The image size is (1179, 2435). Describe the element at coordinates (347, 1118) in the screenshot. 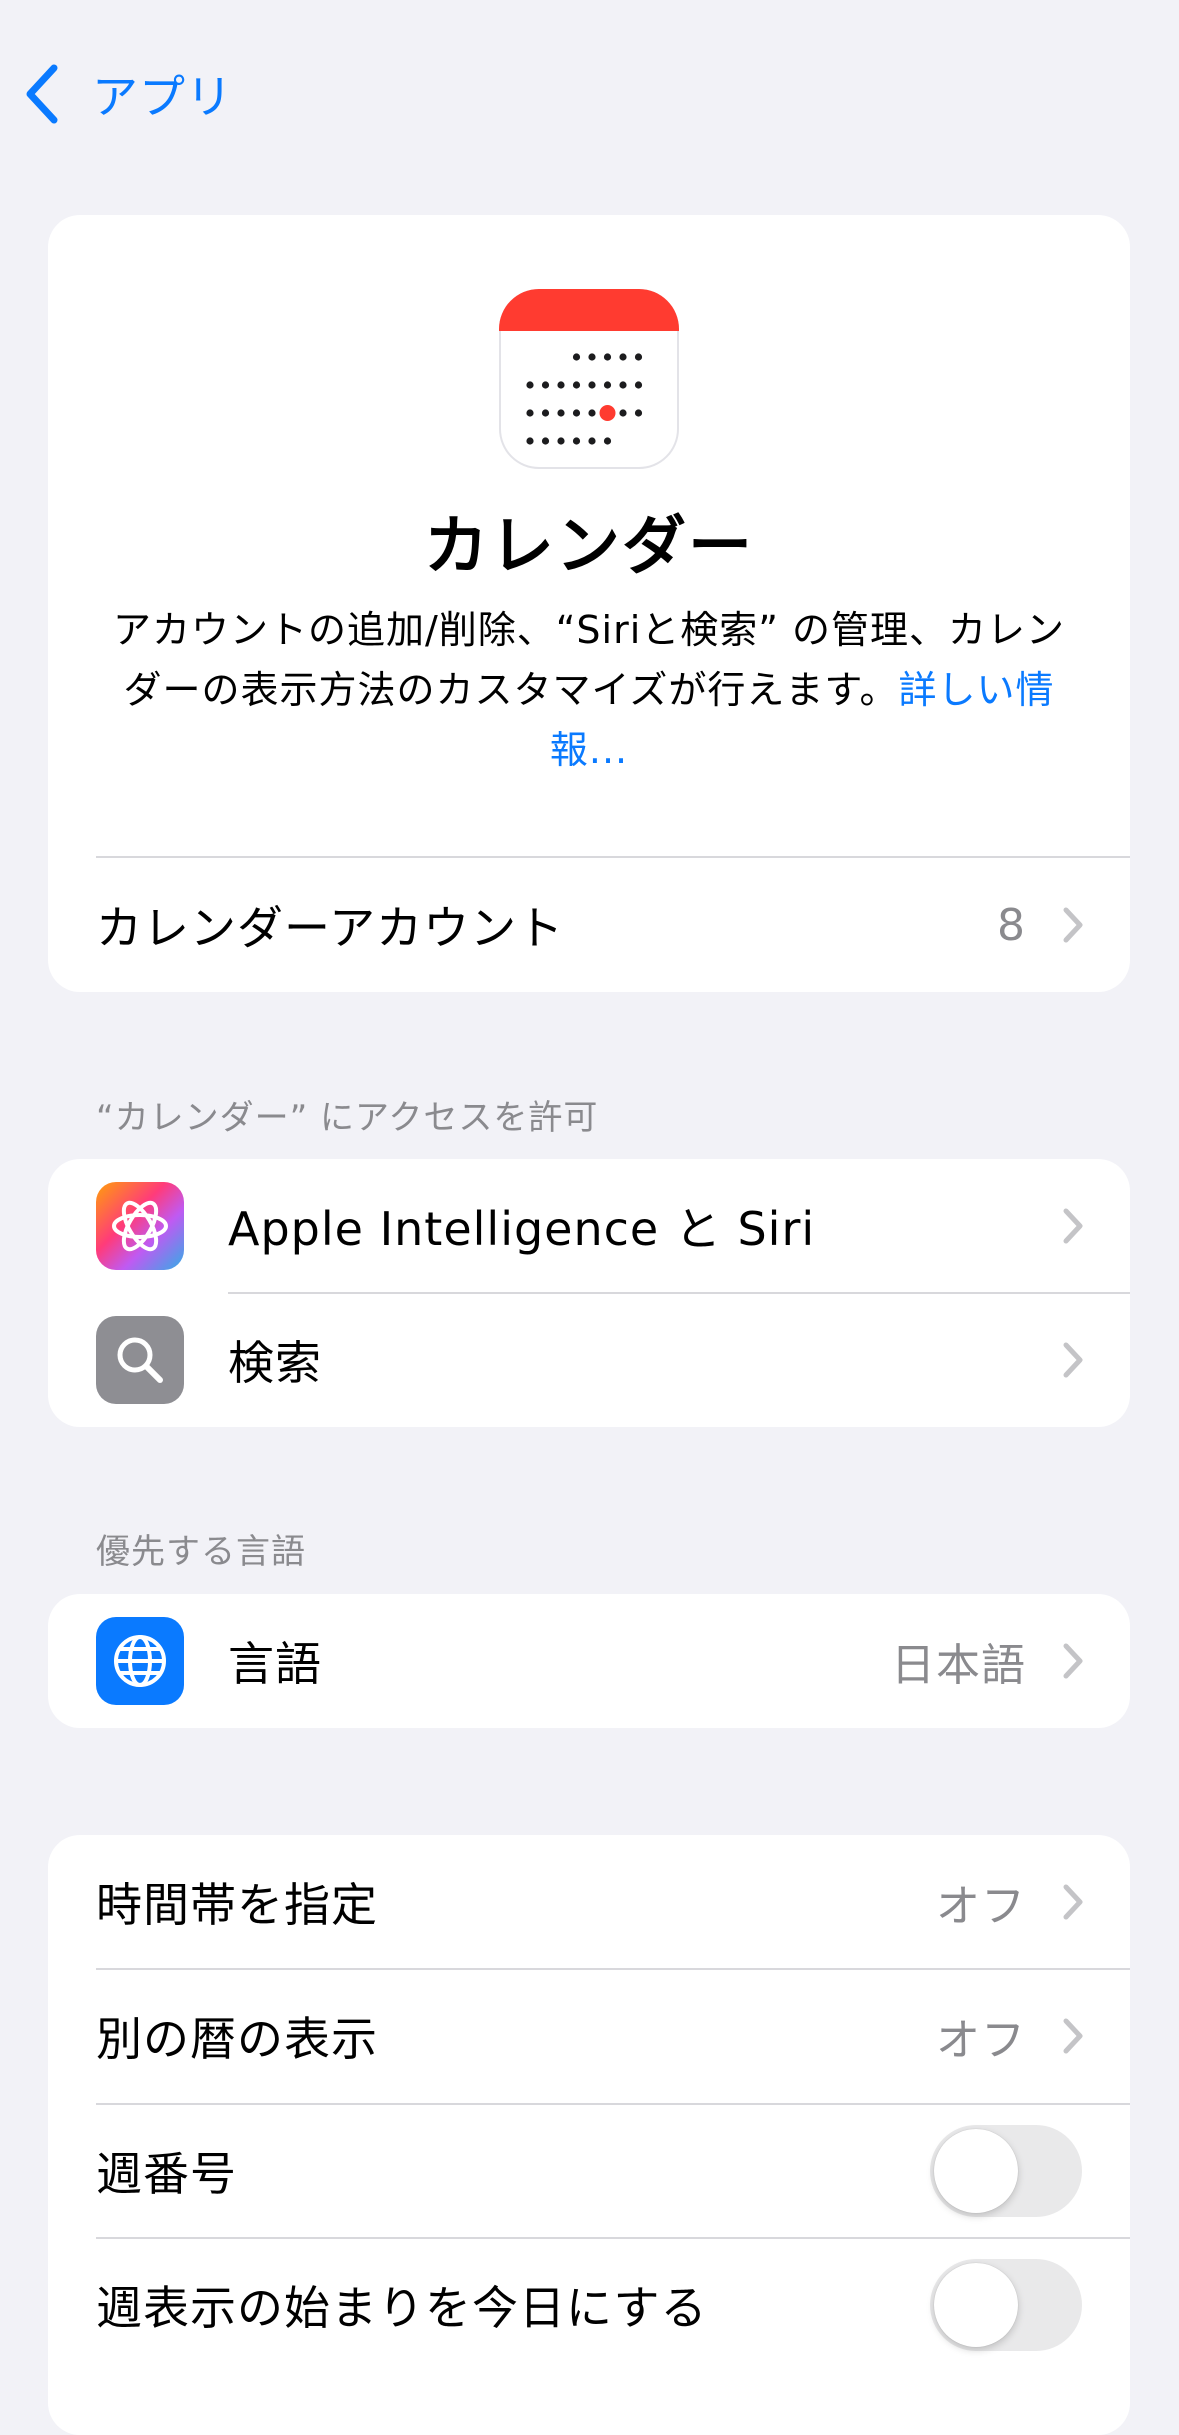

I see `access-section-header: “カレンダー” にアクセスを許可` at that location.